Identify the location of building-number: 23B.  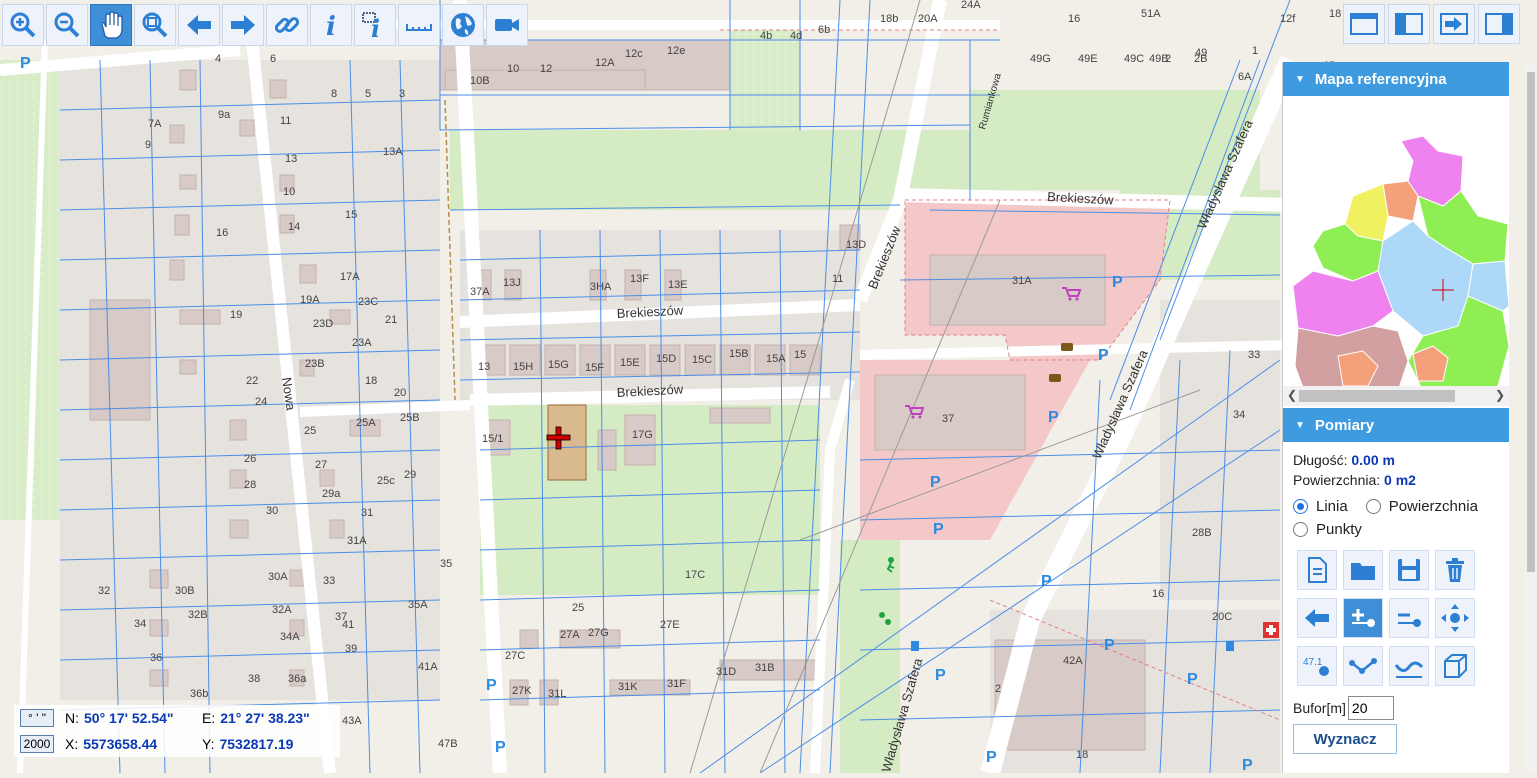
(315, 364).